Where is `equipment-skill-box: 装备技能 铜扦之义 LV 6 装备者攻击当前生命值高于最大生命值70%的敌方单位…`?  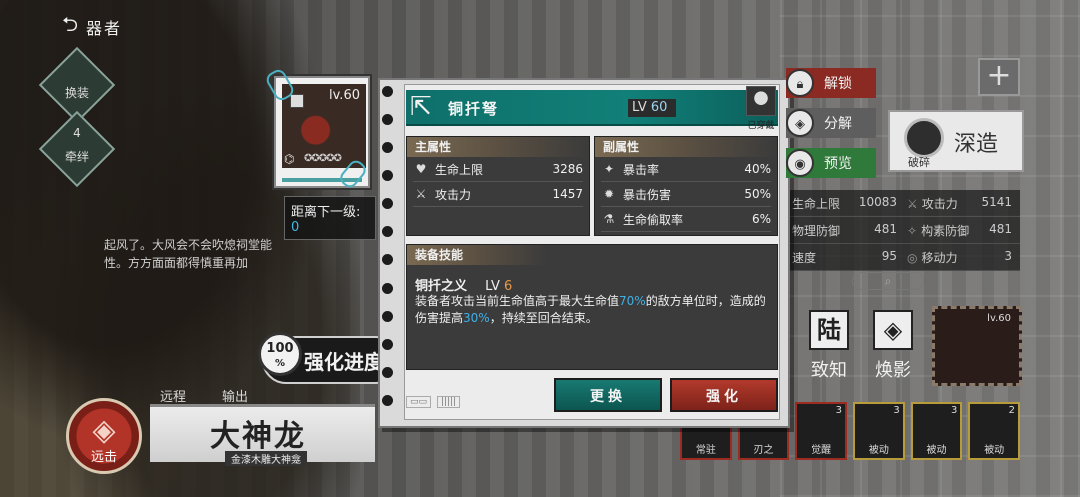
equipment-skill-box: 装备技能 铜扦之义 LV 6 装备者攻击当前生命值高于最大生命值70%的敌方单位… is located at coordinates (592, 307).